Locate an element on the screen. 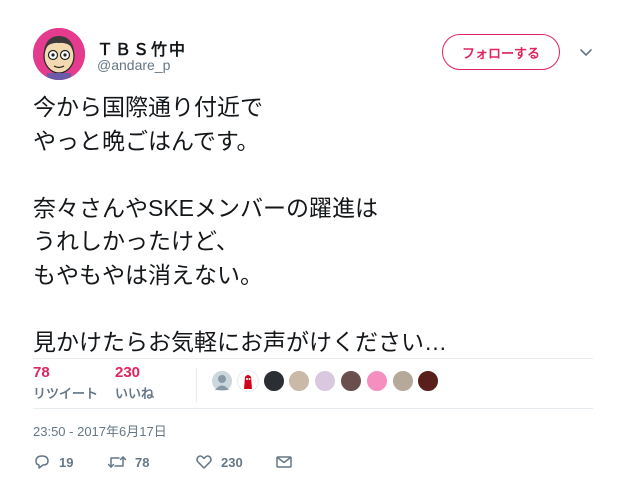 The image size is (620, 487). tweet-actions: 19 78 230 is located at coordinates (183, 462).